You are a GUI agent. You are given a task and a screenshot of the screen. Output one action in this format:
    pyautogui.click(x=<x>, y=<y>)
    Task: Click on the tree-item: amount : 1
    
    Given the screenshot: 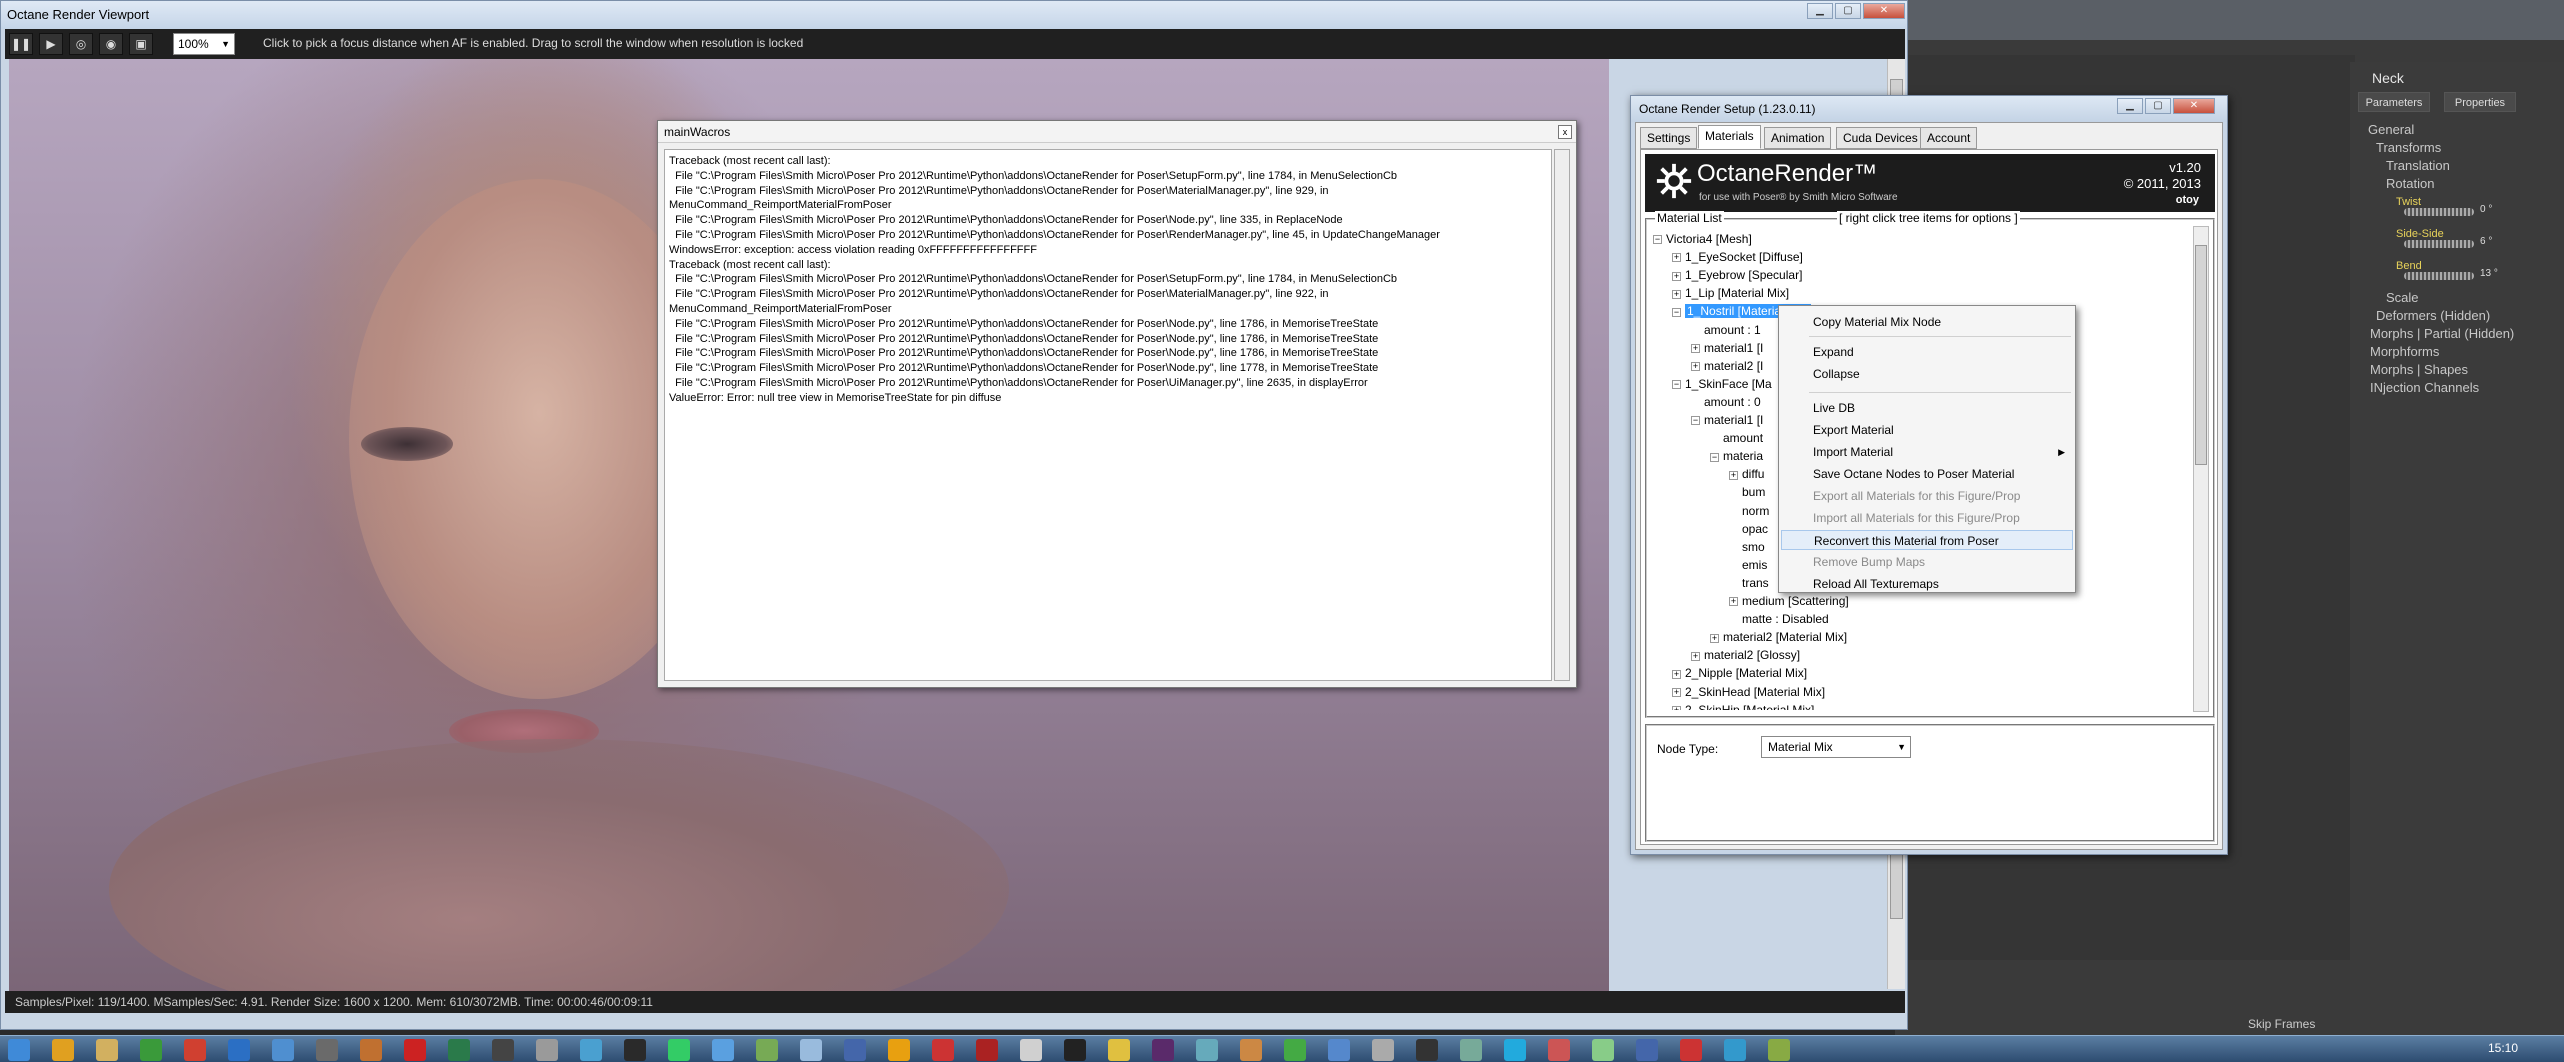 What is the action you would take?
    pyautogui.click(x=1726, y=330)
    